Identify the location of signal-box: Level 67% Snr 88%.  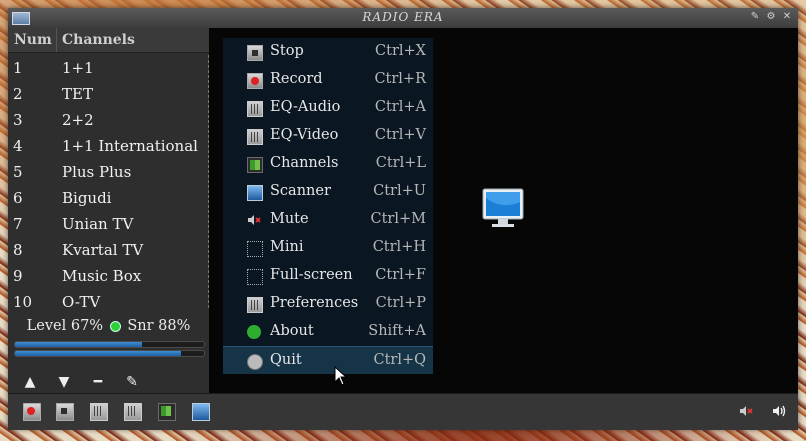
(108, 341).